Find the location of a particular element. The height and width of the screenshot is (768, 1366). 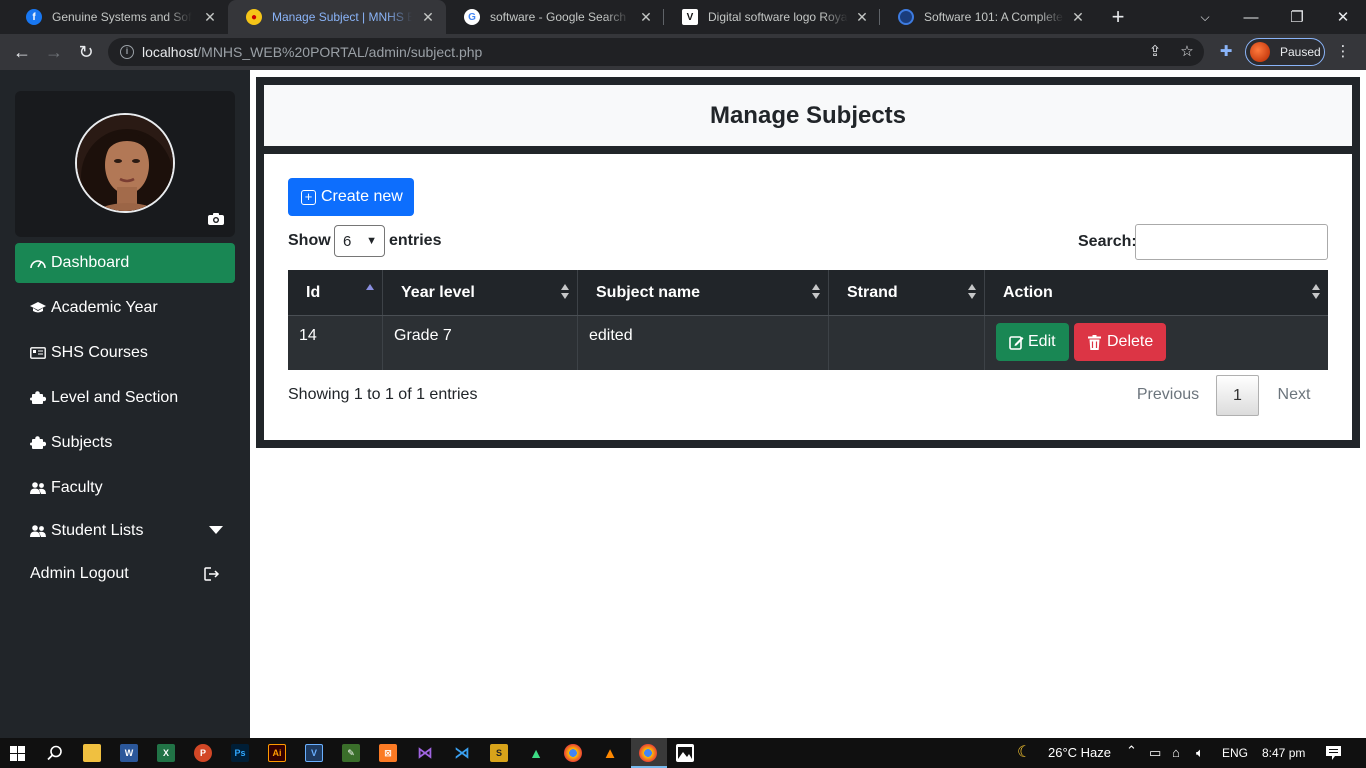

column-header-subject-name: Subject name is located at coordinates (703, 292).